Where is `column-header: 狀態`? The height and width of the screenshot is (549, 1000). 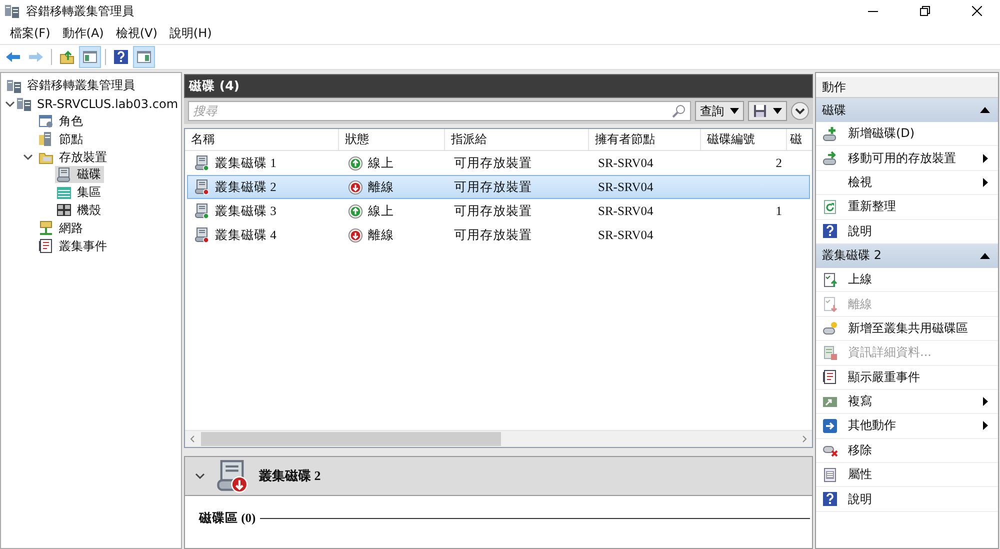 column-header: 狀態 is located at coordinates (392, 139).